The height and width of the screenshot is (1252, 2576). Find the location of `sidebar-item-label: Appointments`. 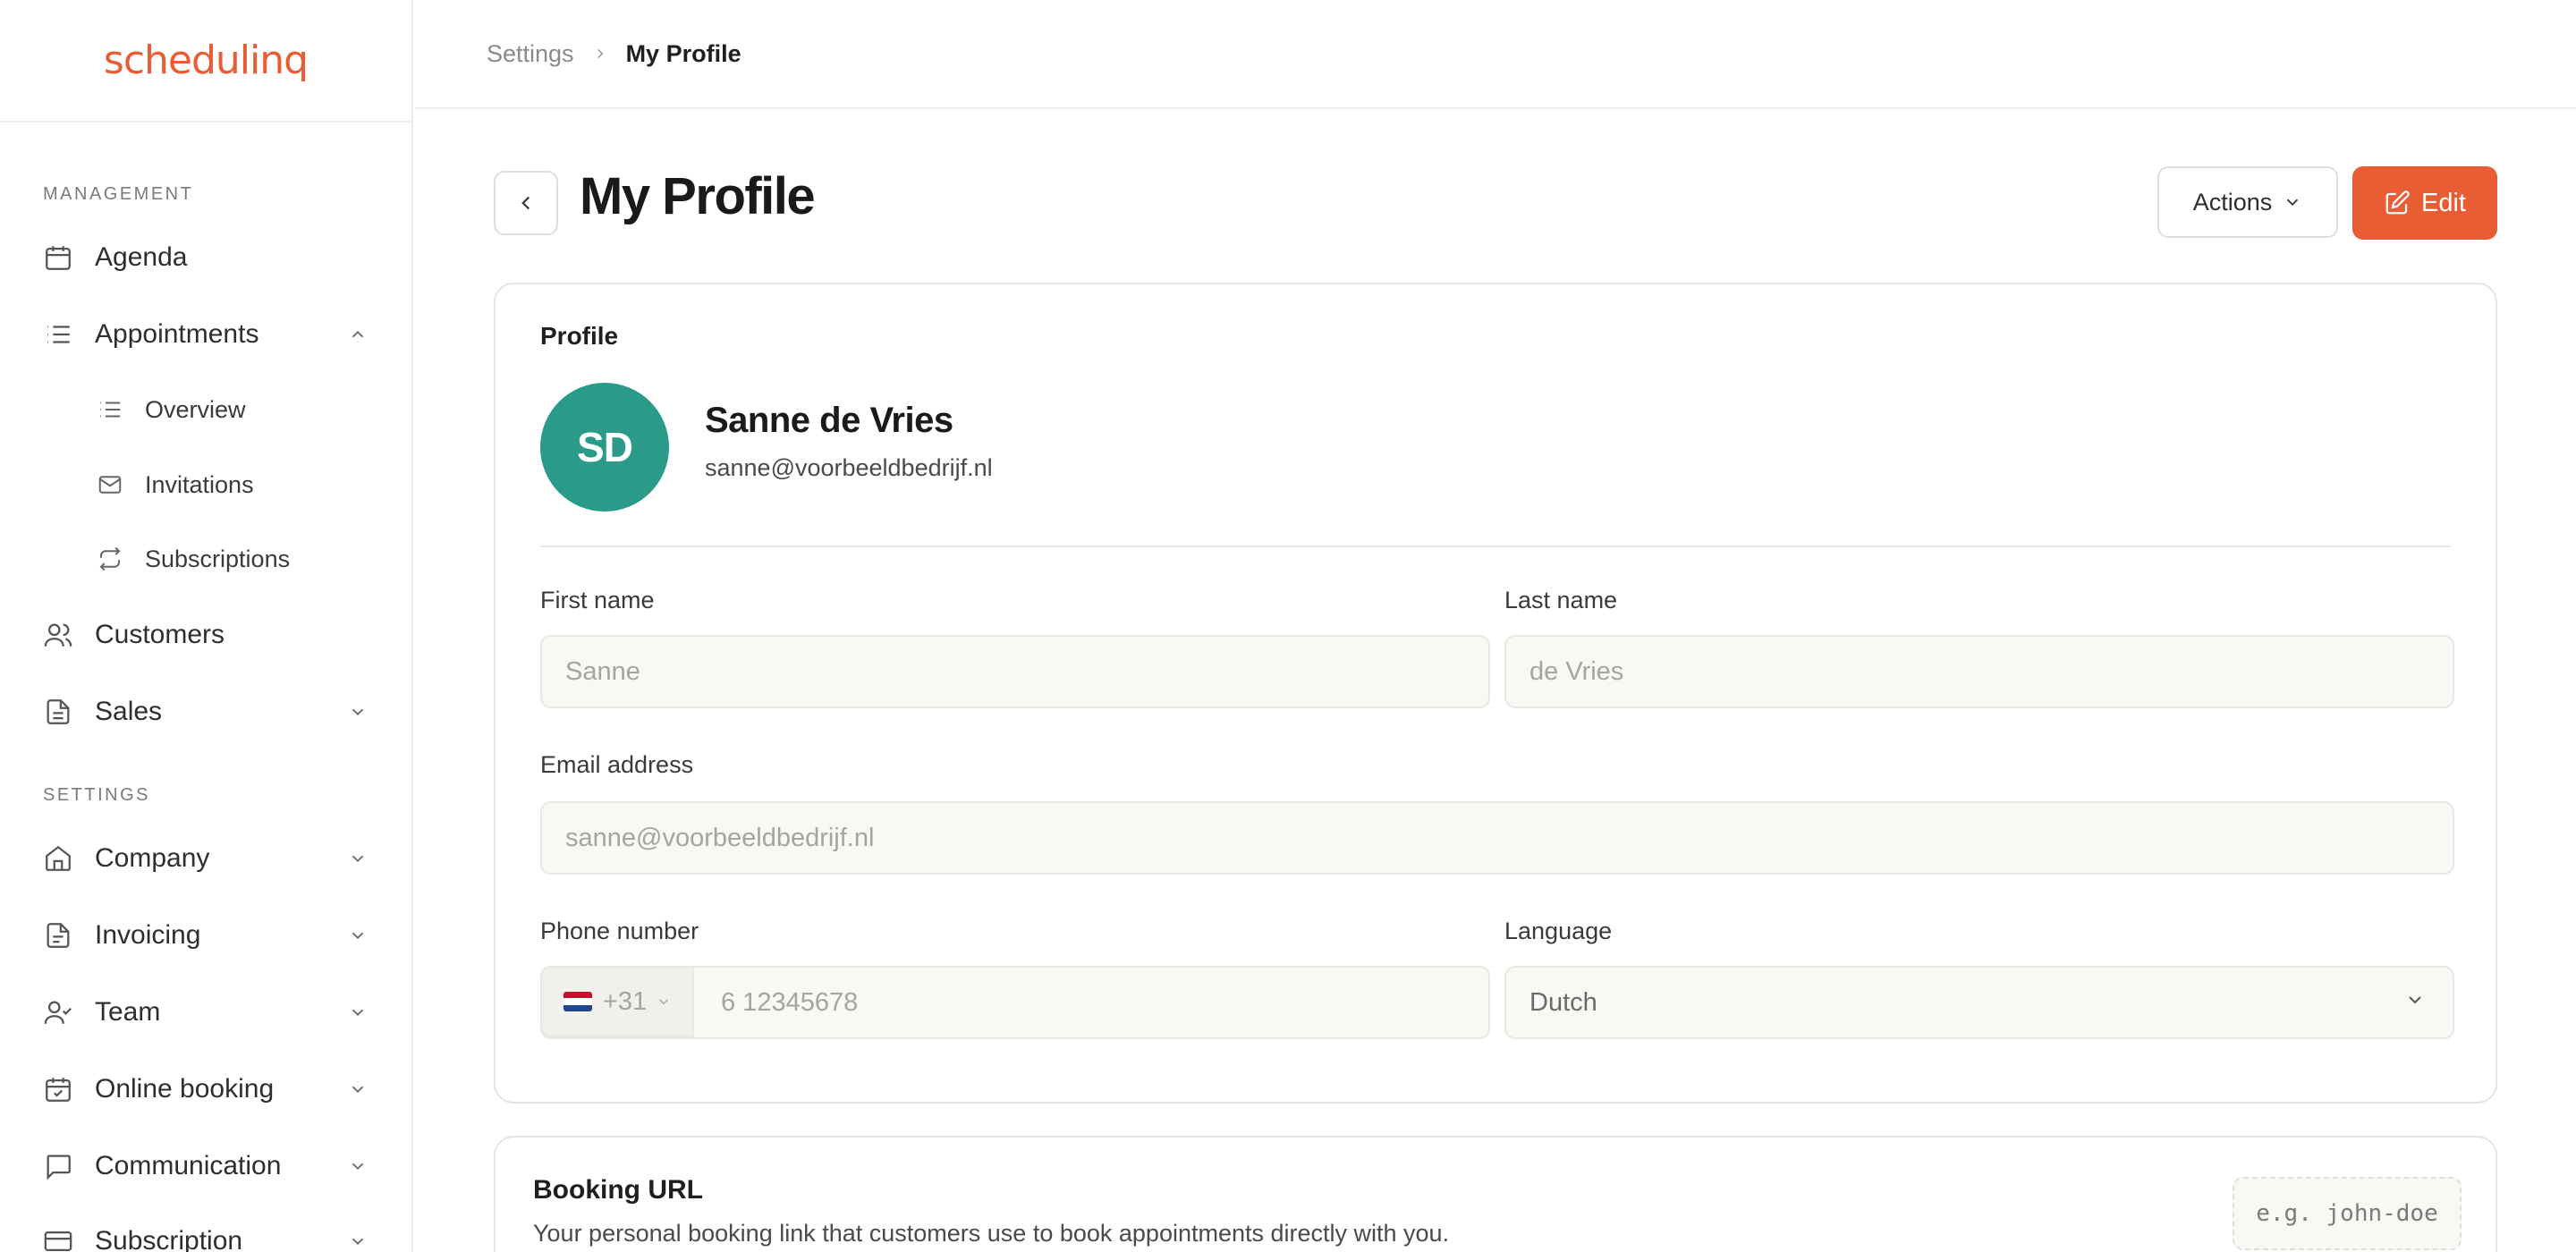

sidebar-item-label: Appointments is located at coordinates (177, 334).